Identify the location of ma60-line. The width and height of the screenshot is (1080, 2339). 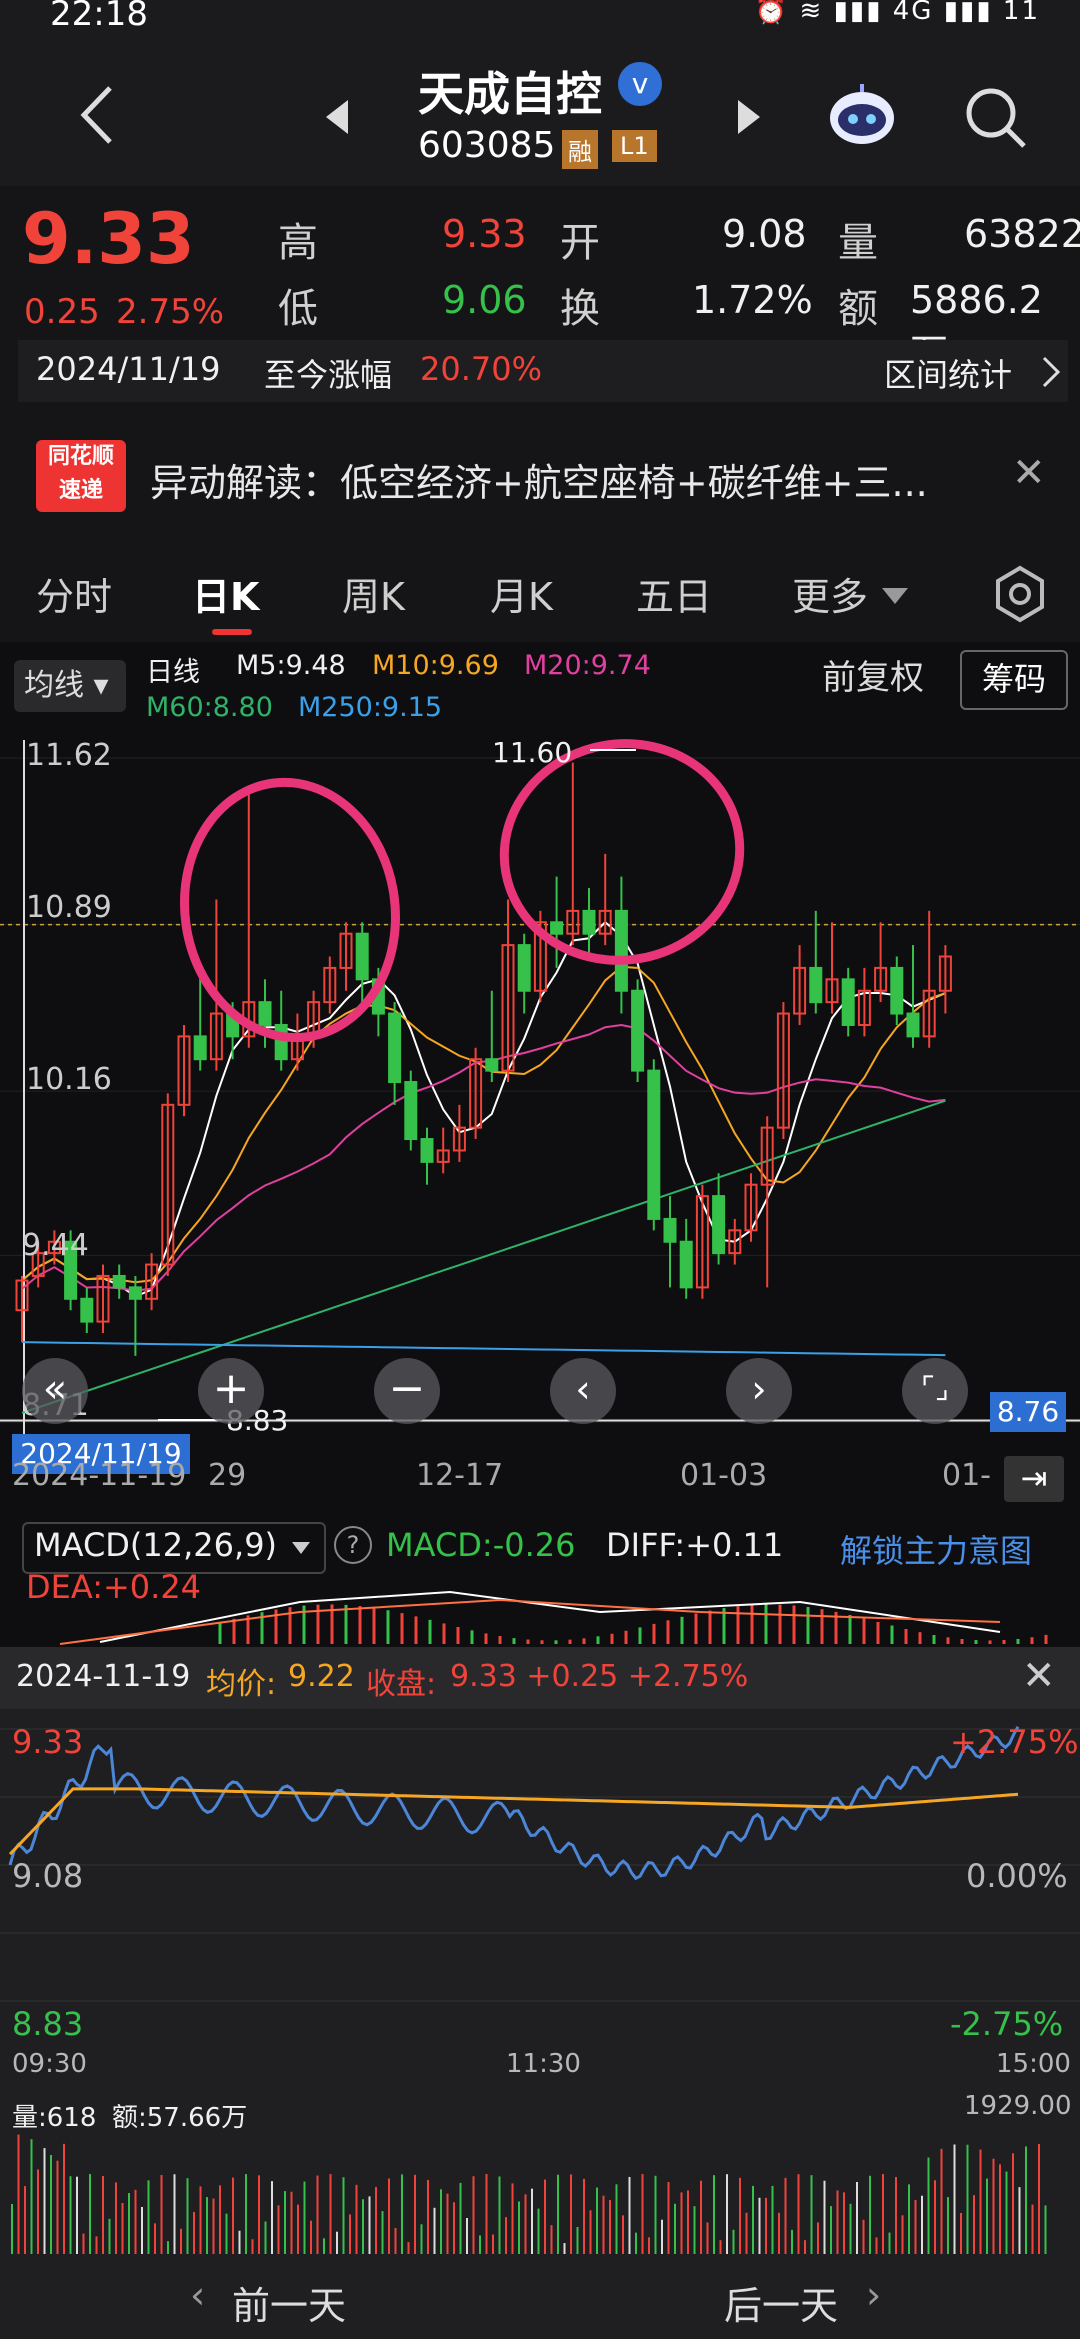
(483, 1256).